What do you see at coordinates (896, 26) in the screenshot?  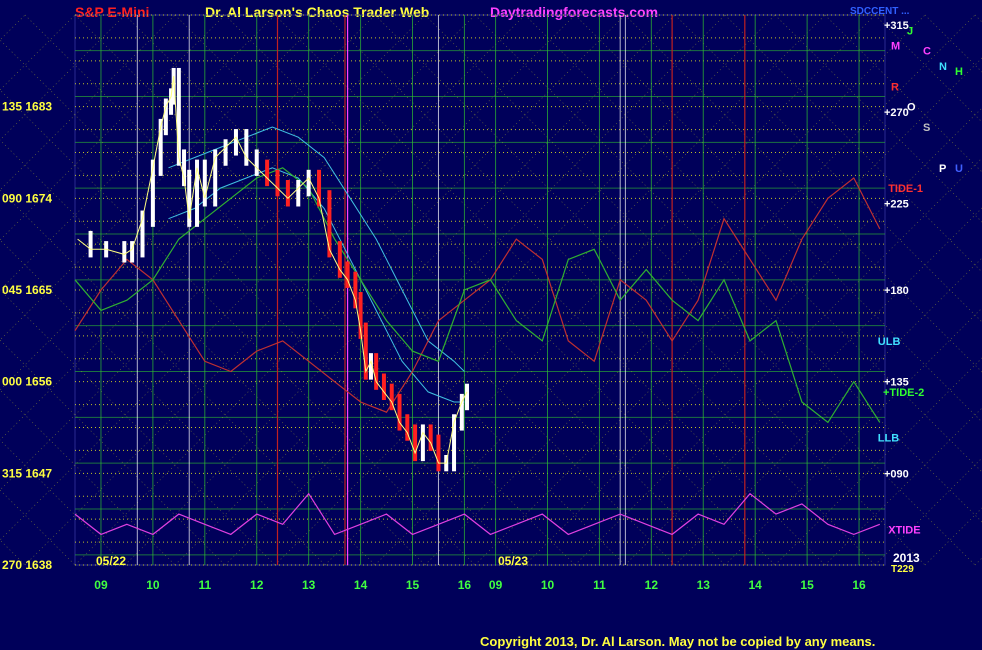 I see `right-level-label: +315` at bounding box center [896, 26].